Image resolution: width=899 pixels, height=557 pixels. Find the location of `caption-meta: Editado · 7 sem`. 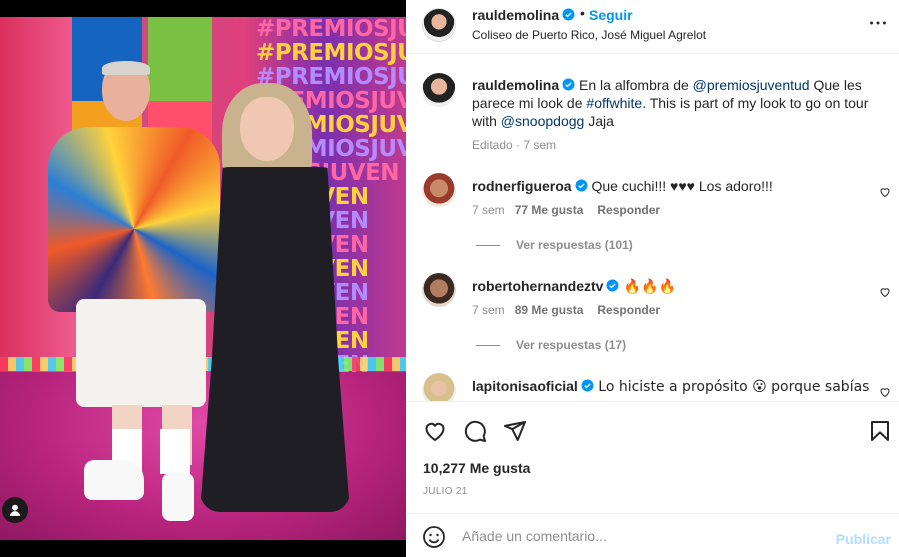

caption-meta: Editado · 7 sem is located at coordinates (514, 145).